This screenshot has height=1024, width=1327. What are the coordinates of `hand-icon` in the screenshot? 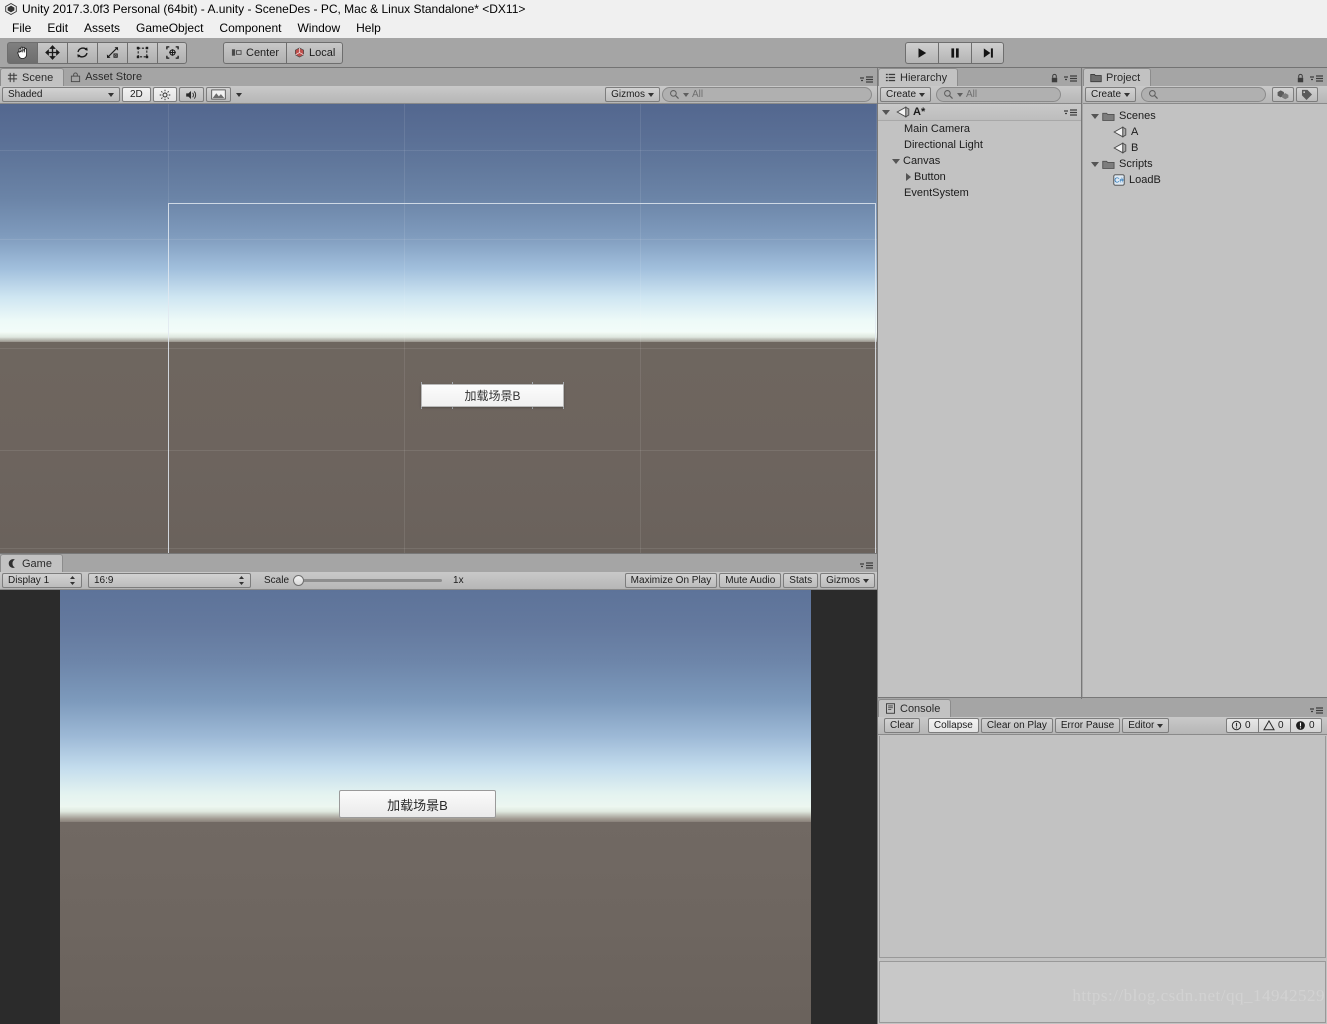 It's located at (22, 52).